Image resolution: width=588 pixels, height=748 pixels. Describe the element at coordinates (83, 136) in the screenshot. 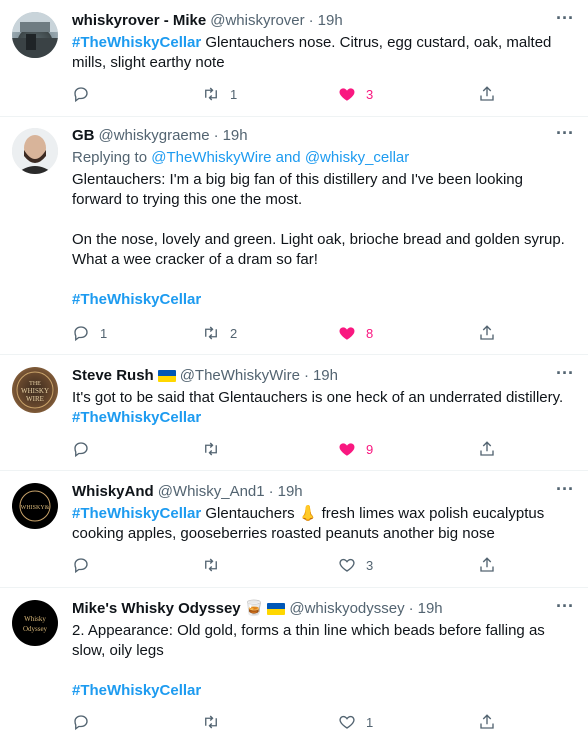

I see `display-name: GB` at that location.